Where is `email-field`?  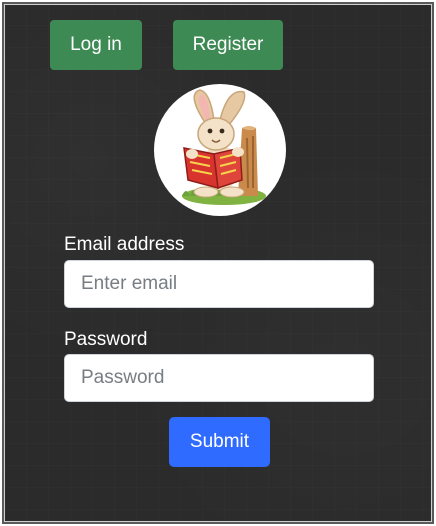
email-field is located at coordinates (219, 284).